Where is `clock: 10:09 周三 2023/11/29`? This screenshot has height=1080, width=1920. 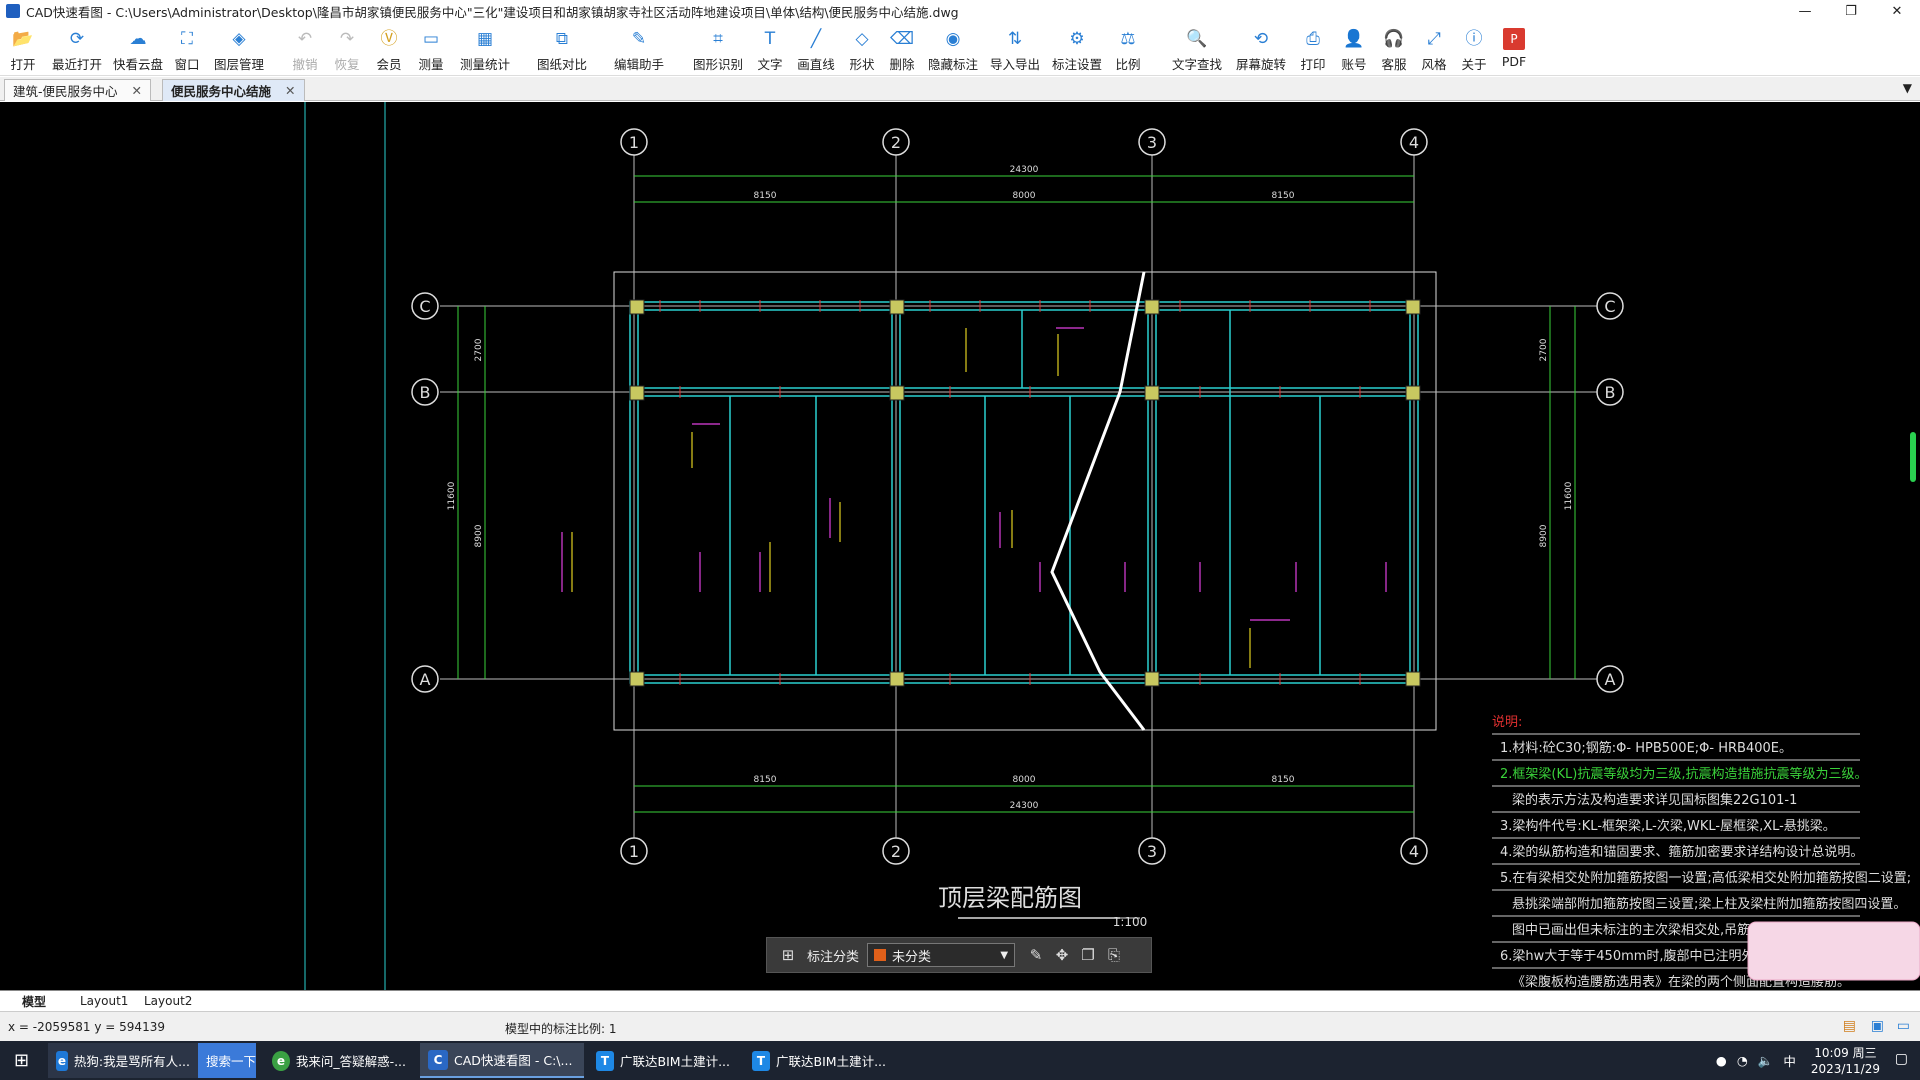 clock: 10:09 周三 2023/11/29 is located at coordinates (1845, 1061).